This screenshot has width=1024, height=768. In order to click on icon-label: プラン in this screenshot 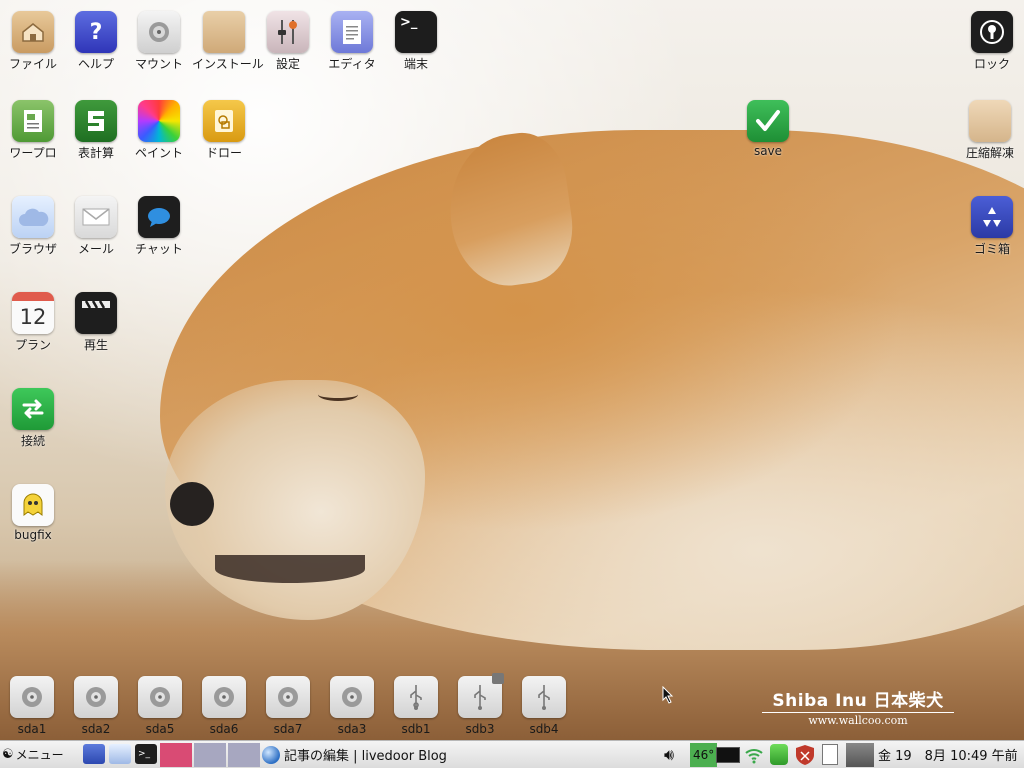, I will do `click(32, 345)`.